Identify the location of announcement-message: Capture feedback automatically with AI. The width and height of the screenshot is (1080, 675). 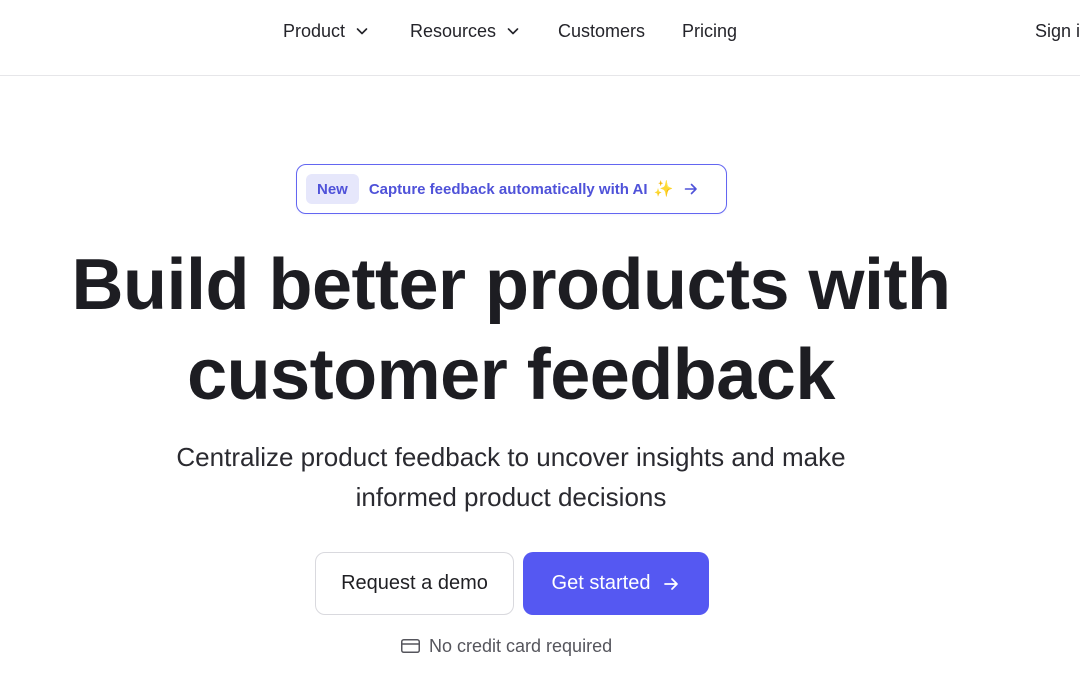
(508, 189).